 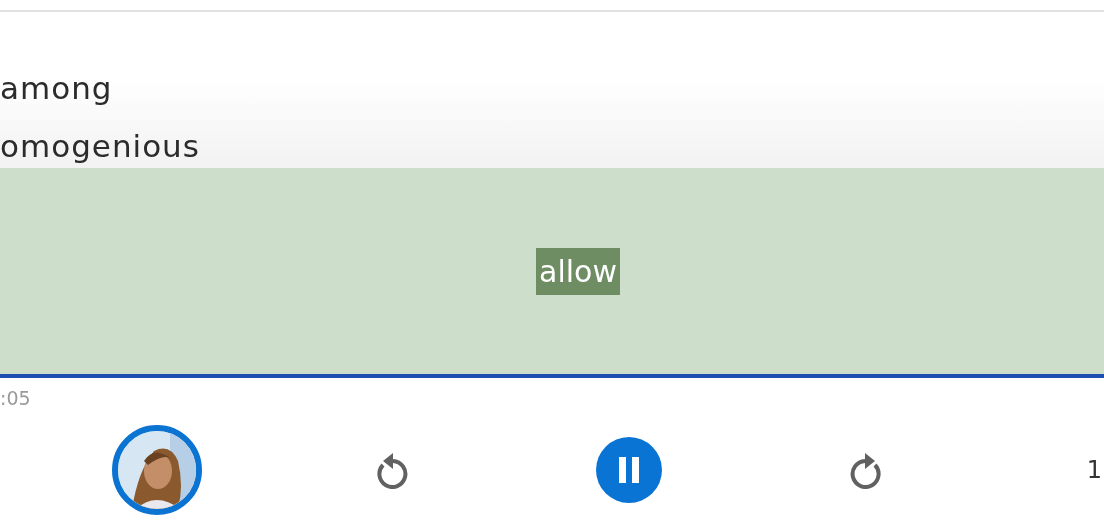 I want to click on transcript-text: omogenious, so click(x=100, y=146).